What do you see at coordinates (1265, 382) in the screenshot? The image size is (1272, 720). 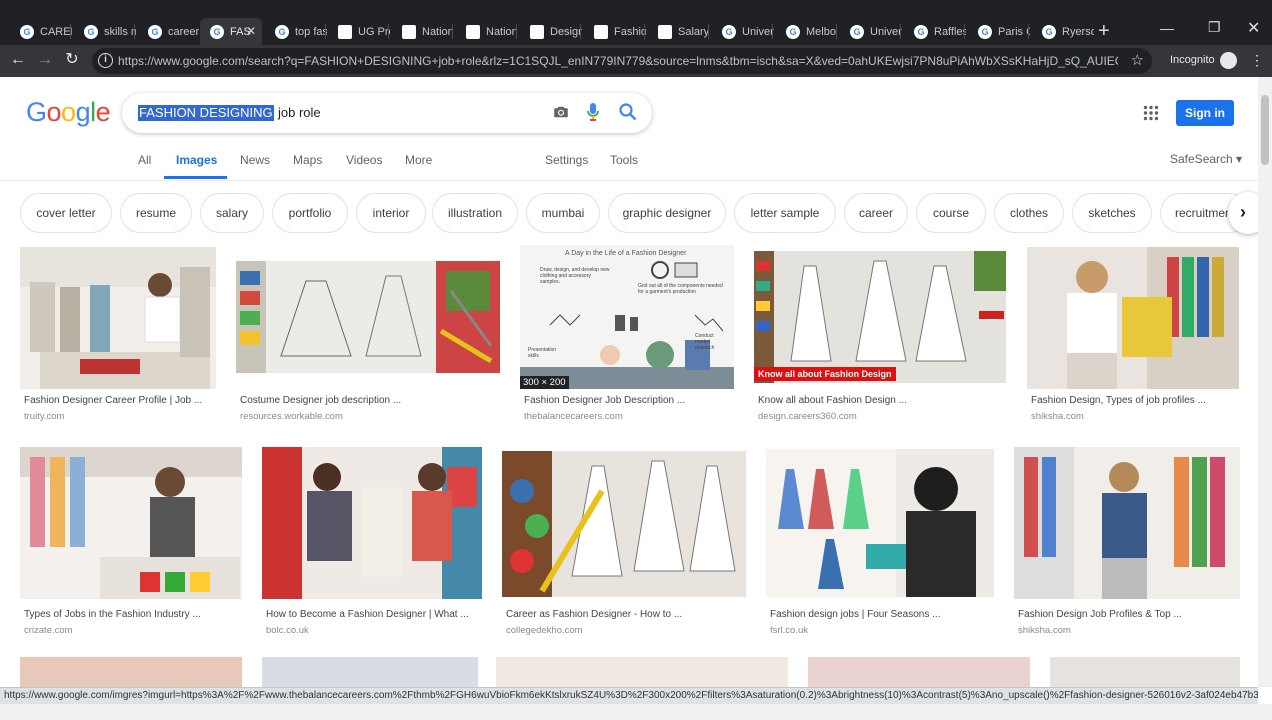 I see `page-scrollbar` at bounding box center [1265, 382].